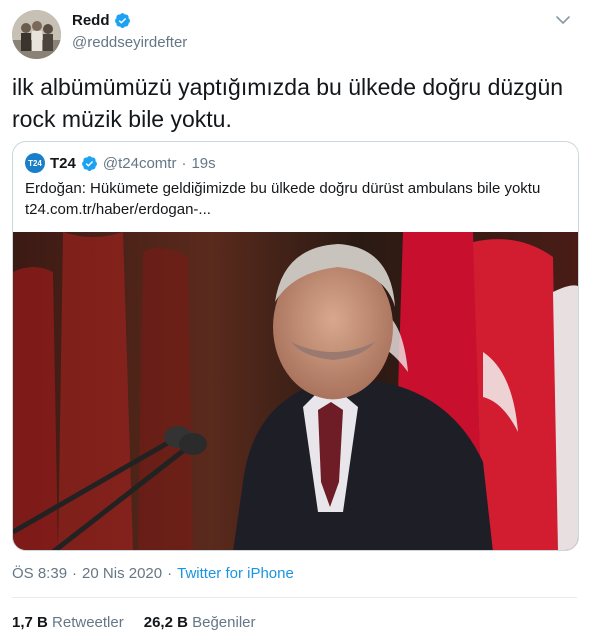  What do you see at coordinates (140, 163) in the screenshot?
I see `quoted-handle: @t24comtr` at bounding box center [140, 163].